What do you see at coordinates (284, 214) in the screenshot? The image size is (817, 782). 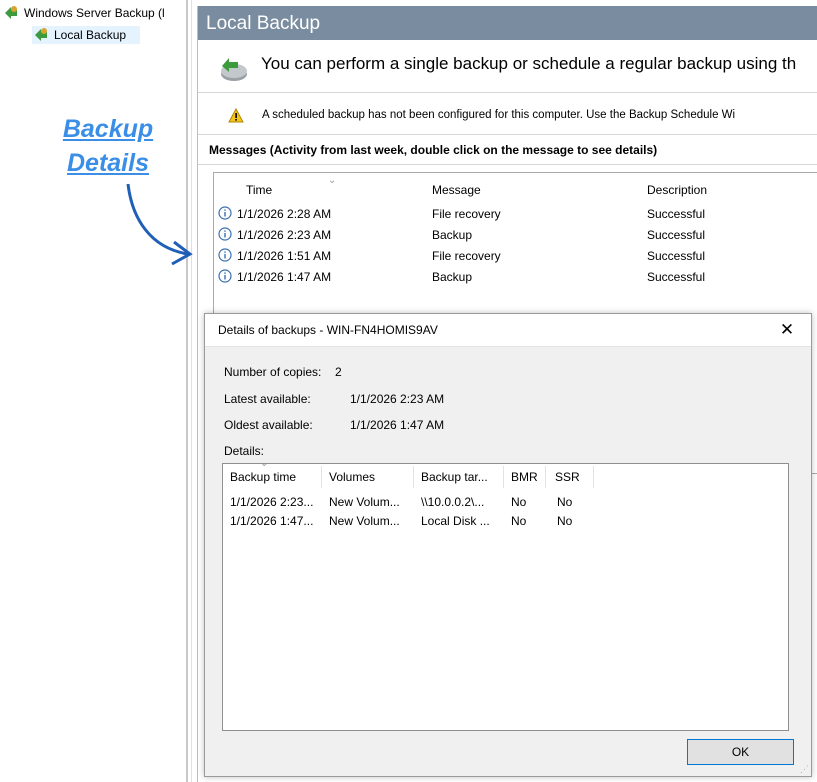 I see `message-time: 1/1/2026 2:28 AM` at bounding box center [284, 214].